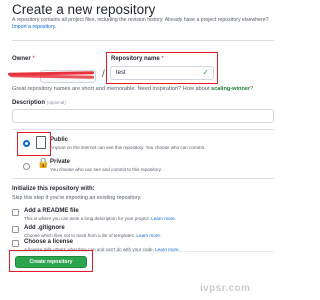 This screenshot has height=300, width=320. Describe the element at coordinates (53, 189) in the screenshot. I see `init-title: Initialize this repository with:` at that location.